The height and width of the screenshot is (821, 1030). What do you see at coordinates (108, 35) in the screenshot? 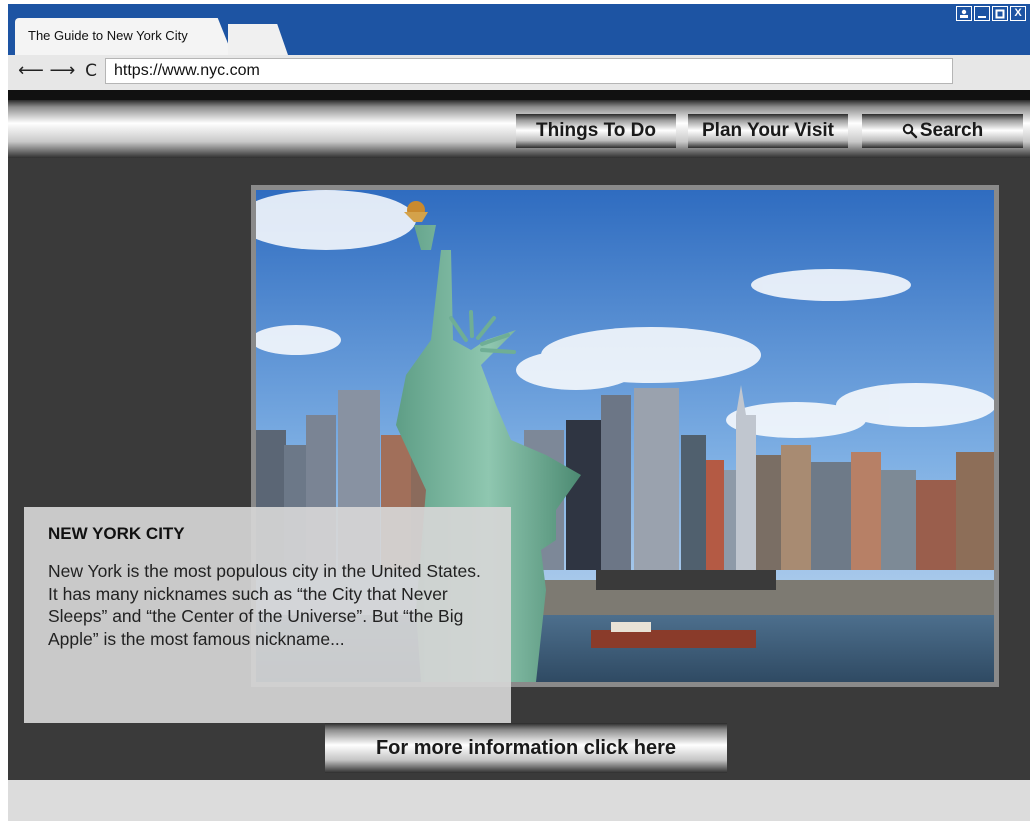
I see `tab-title: The Guide to New York City` at bounding box center [108, 35].